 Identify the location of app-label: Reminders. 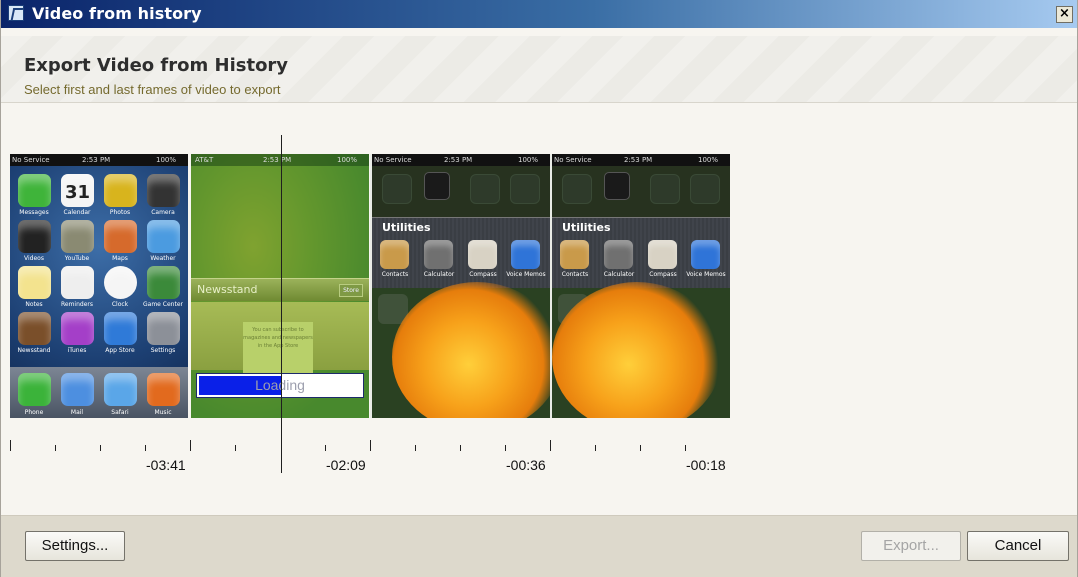
(77, 304).